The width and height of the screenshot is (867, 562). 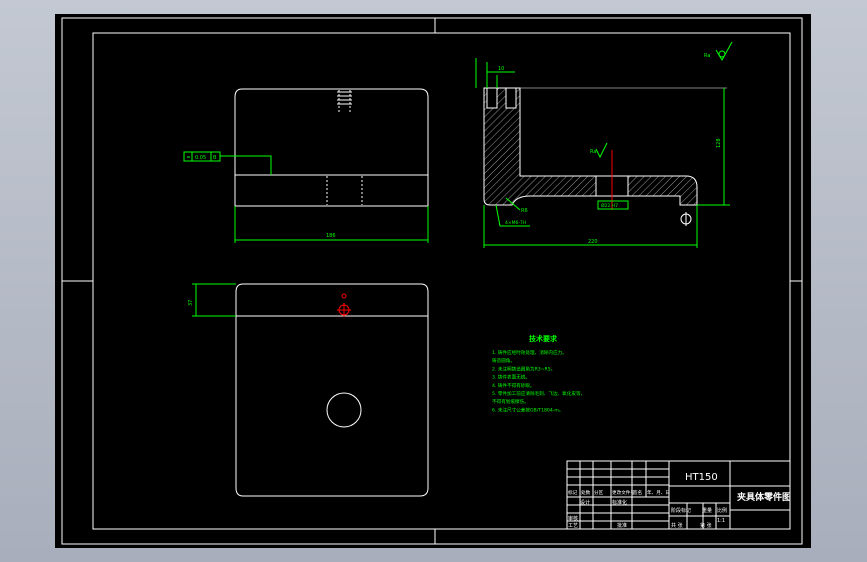 What do you see at coordinates (492, 98) in the screenshot?
I see `section-tap-left` at bounding box center [492, 98].